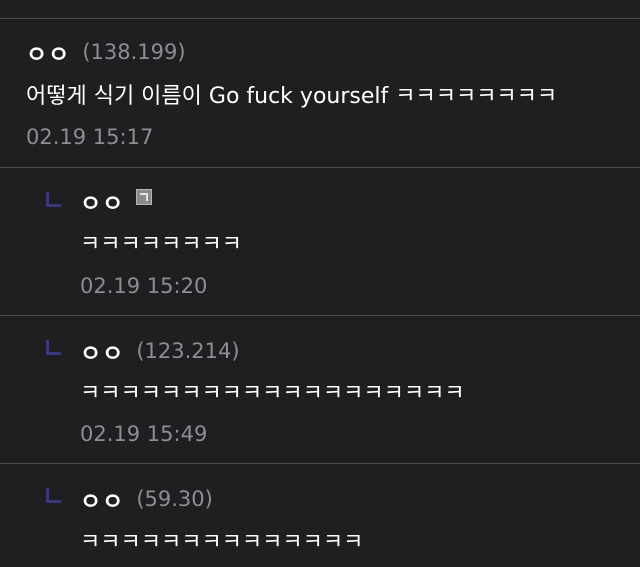 The image size is (640, 567). Describe the element at coordinates (272, 393) in the screenshot. I see `reply-text: ㅋㅋㅋㅋㅋㅋㅋㅋㅋㅋㅋㅋㅋㅋㅋㅋㅋㅋㅋ` at that location.